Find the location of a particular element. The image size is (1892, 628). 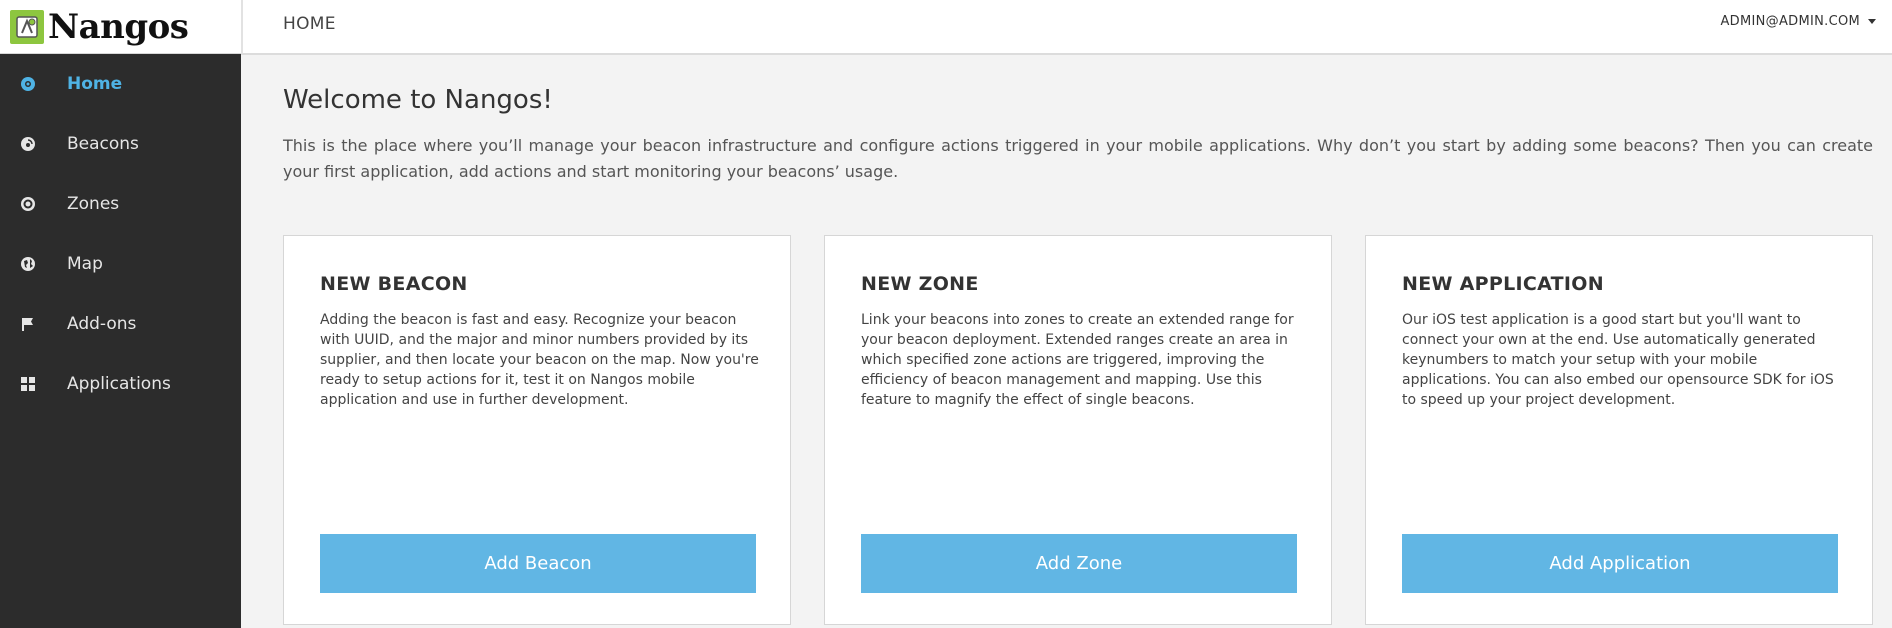

sidebar-item-beacons: Beacons is located at coordinates (120, 144).